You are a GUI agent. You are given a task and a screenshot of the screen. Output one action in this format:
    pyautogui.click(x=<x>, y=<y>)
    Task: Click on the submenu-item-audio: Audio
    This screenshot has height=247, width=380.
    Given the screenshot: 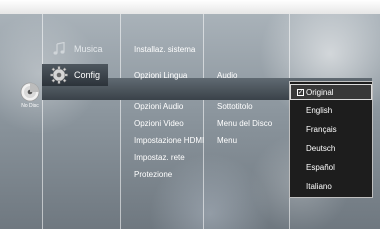 What is the action you would take?
    pyautogui.click(x=227, y=75)
    